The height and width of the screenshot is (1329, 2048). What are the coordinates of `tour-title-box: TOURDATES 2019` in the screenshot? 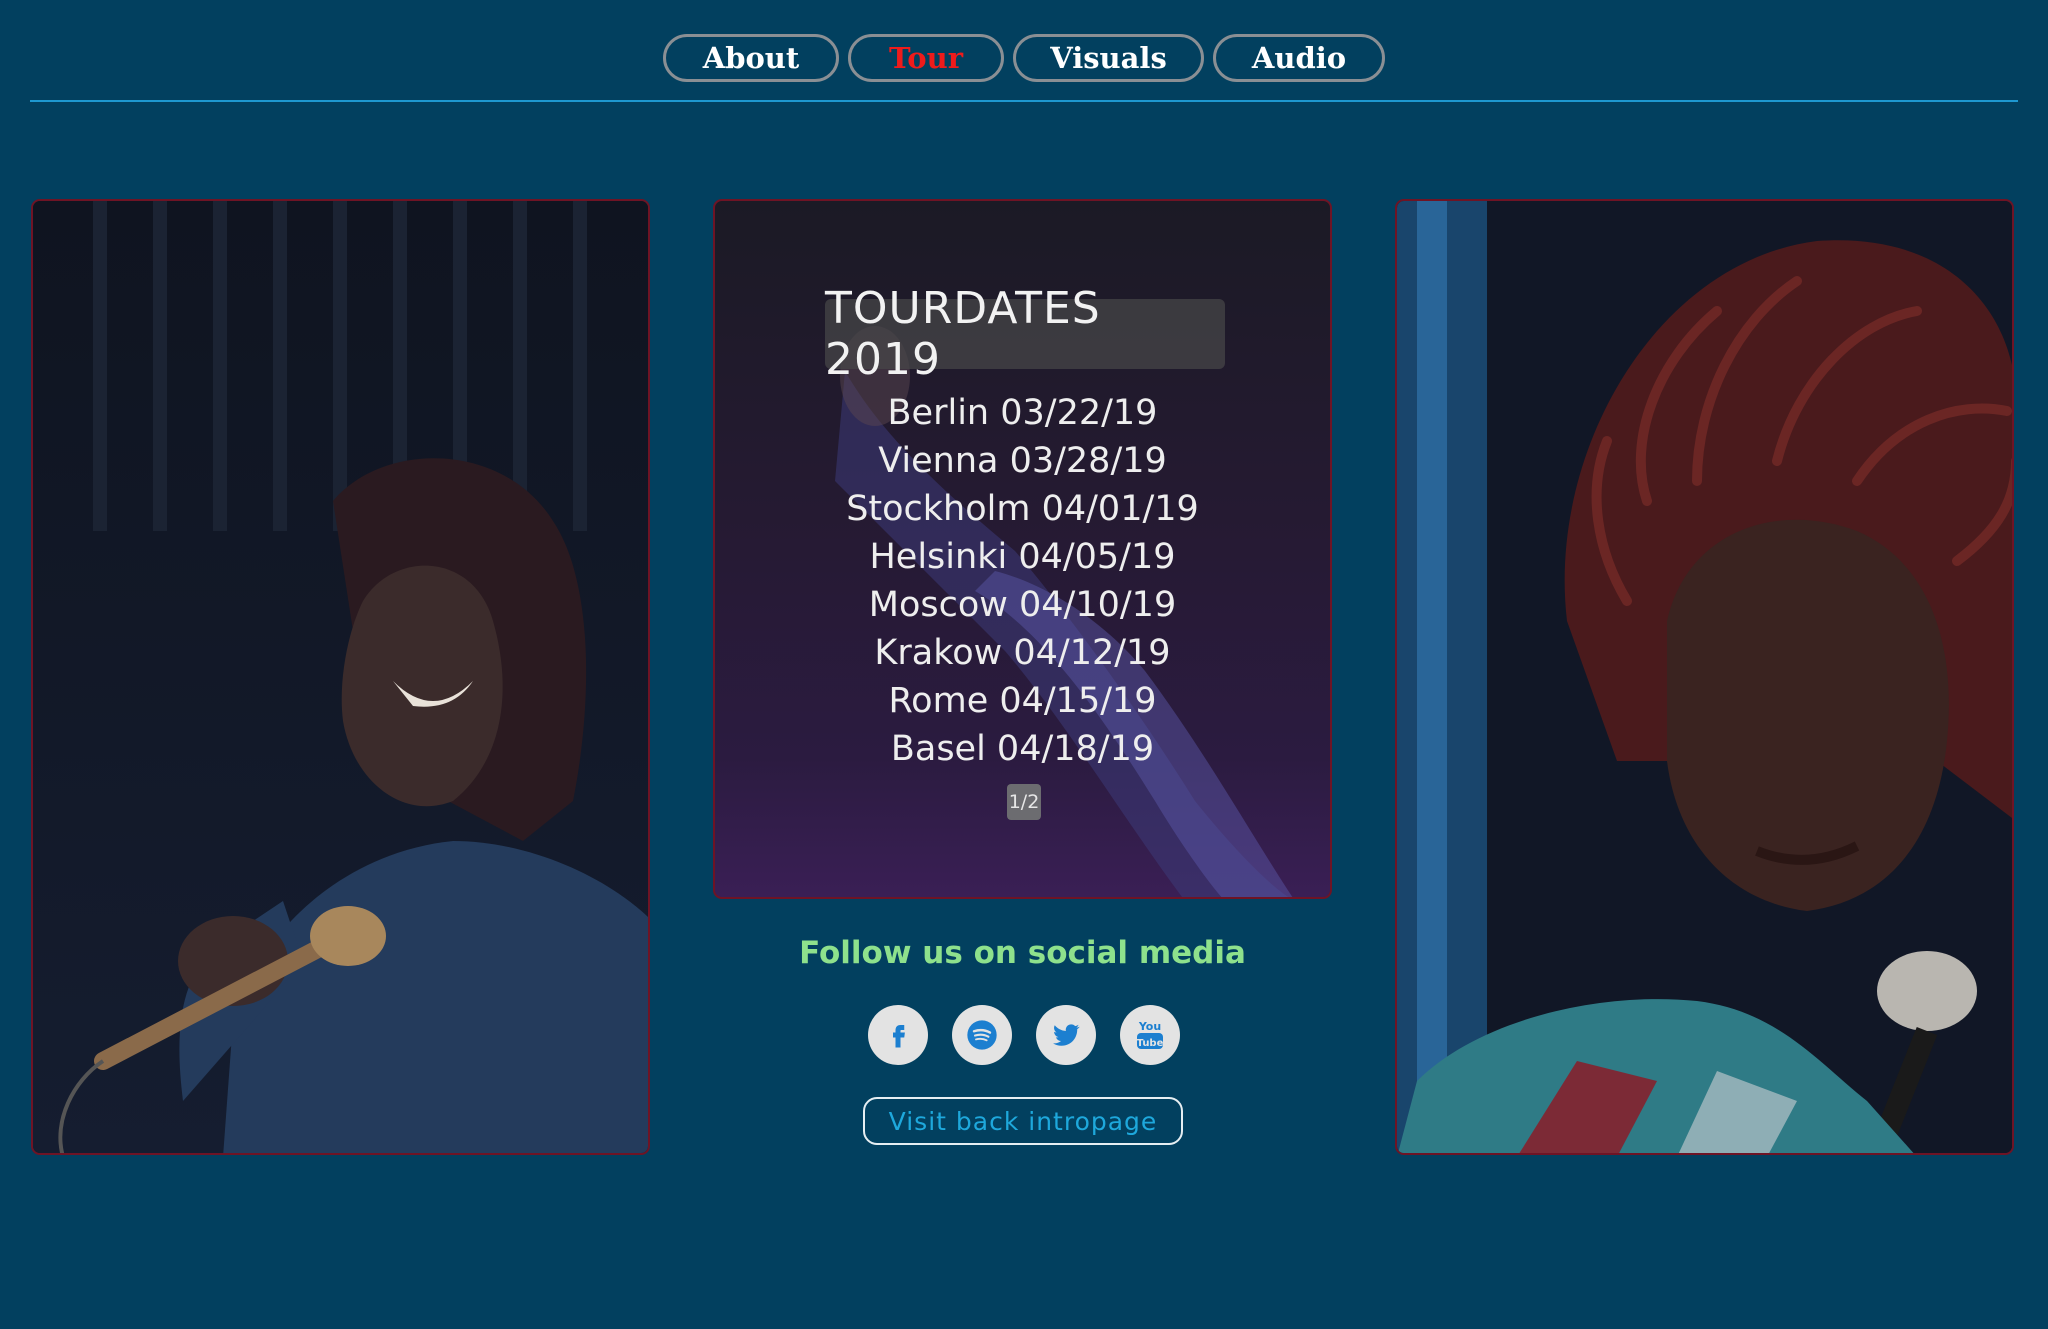 It's located at (1025, 334).